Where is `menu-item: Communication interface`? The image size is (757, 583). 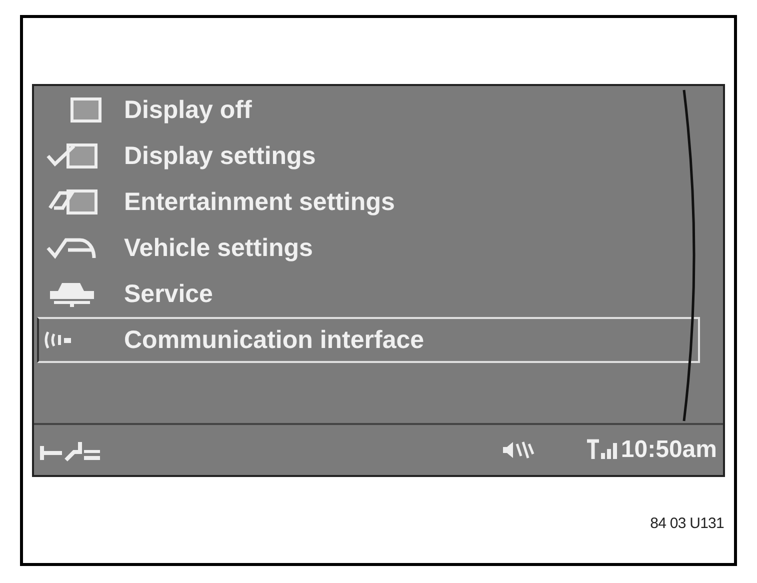 menu-item: Communication interface is located at coordinates (368, 340).